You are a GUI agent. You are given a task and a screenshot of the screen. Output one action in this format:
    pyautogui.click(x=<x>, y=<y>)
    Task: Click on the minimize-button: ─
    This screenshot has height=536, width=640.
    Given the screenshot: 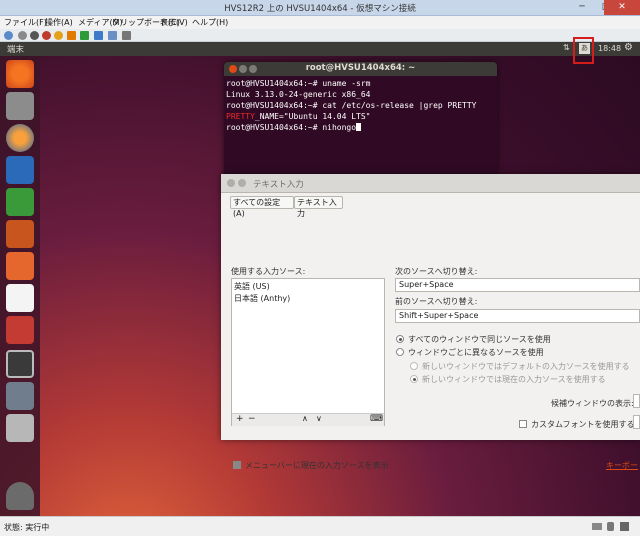 What is the action you would take?
    pyautogui.click(x=582, y=7)
    